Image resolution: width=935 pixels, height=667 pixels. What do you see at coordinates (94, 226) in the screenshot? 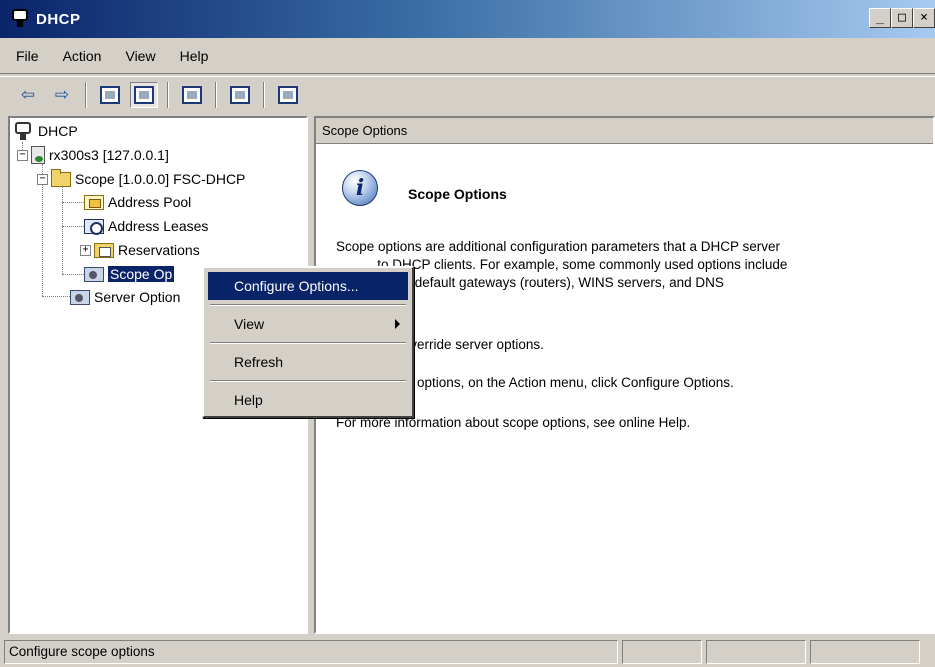
I see `address-leases-icon` at bounding box center [94, 226].